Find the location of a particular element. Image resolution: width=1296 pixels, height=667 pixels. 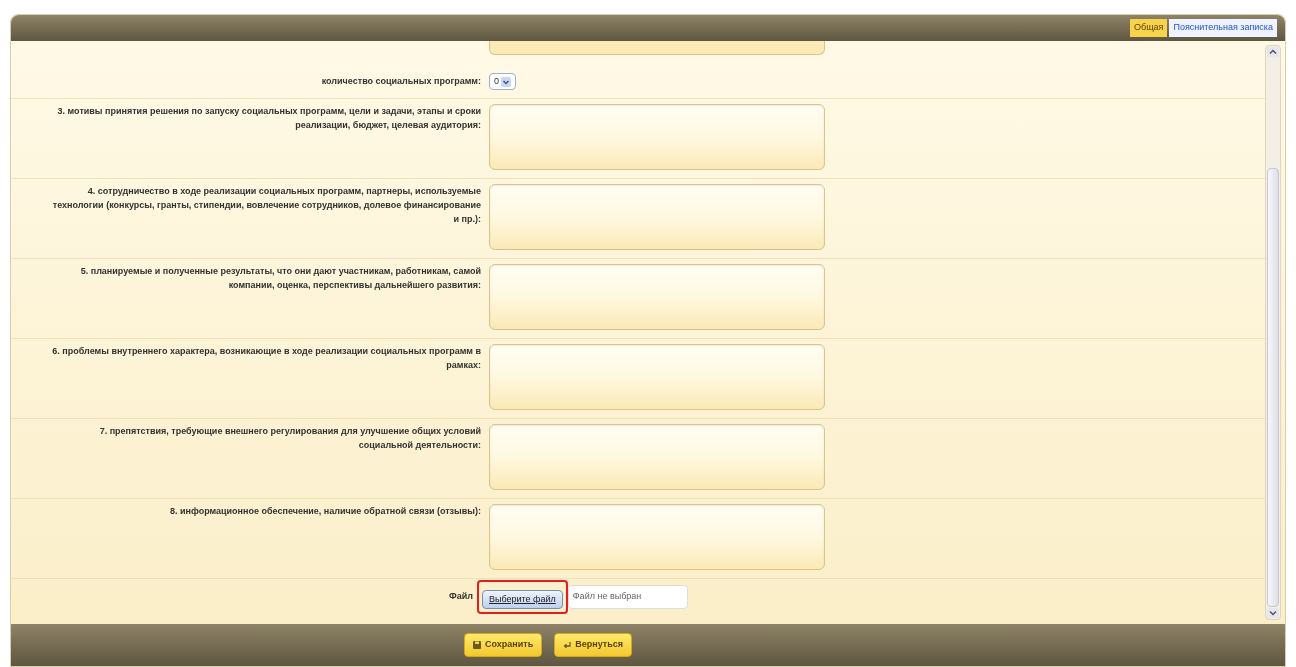

file-status-field: Файл не выбран is located at coordinates (627, 597).